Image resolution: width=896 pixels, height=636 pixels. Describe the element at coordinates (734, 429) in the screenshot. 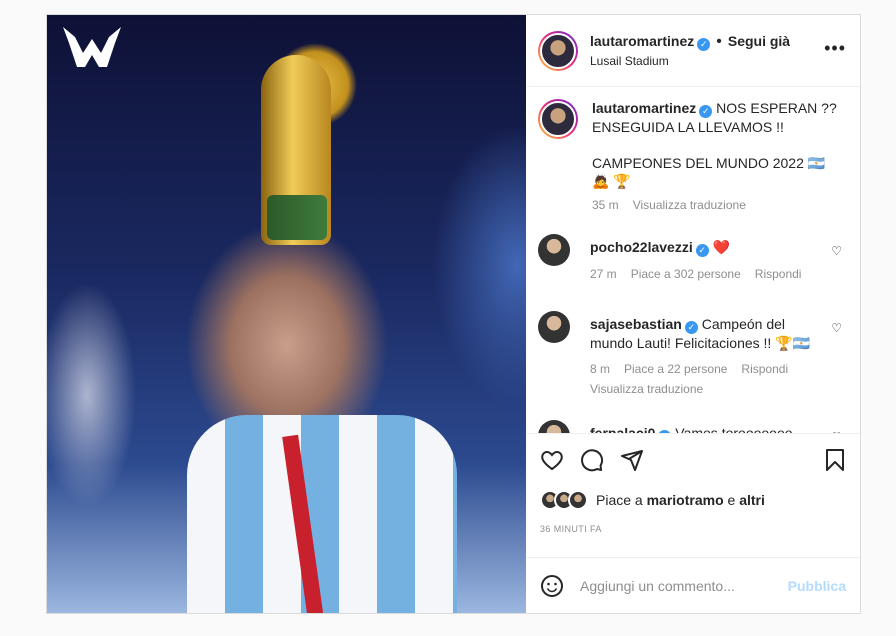

I see `comment-text: Vamos torooooooo` at that location.